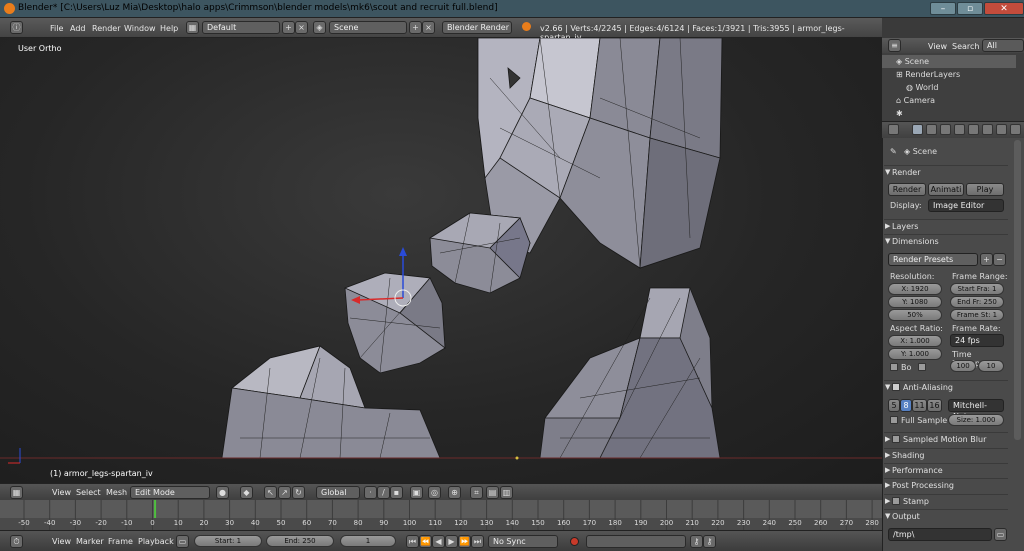 The height and width of the screenshot is (551, 1024). What do you see at coordinates (946, 386) in the screenshot?
I see `section-anti-aliasing: ▼ Anti-Aliasing` at bounding box center [946, 386].